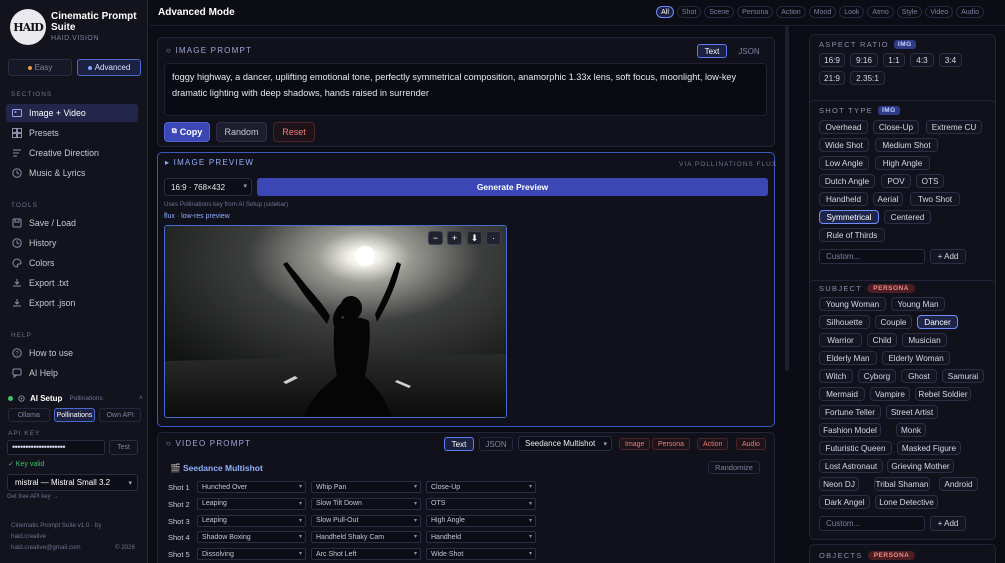 The image size is (1005, 563). What do you see at coordinates (459, 444) in the screenshot?
I see `video-tab-text: Text` at bounding box center [459, 444].